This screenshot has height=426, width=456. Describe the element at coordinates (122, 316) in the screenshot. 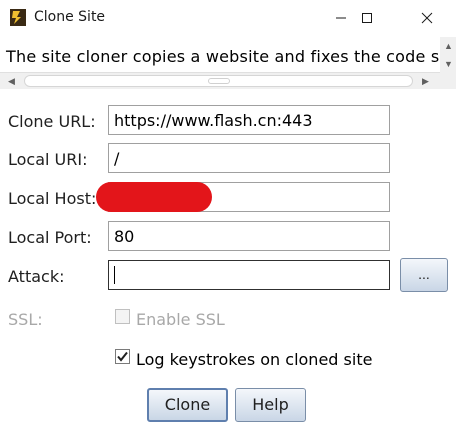

I see `enable-ssl-checkbox` at that location.